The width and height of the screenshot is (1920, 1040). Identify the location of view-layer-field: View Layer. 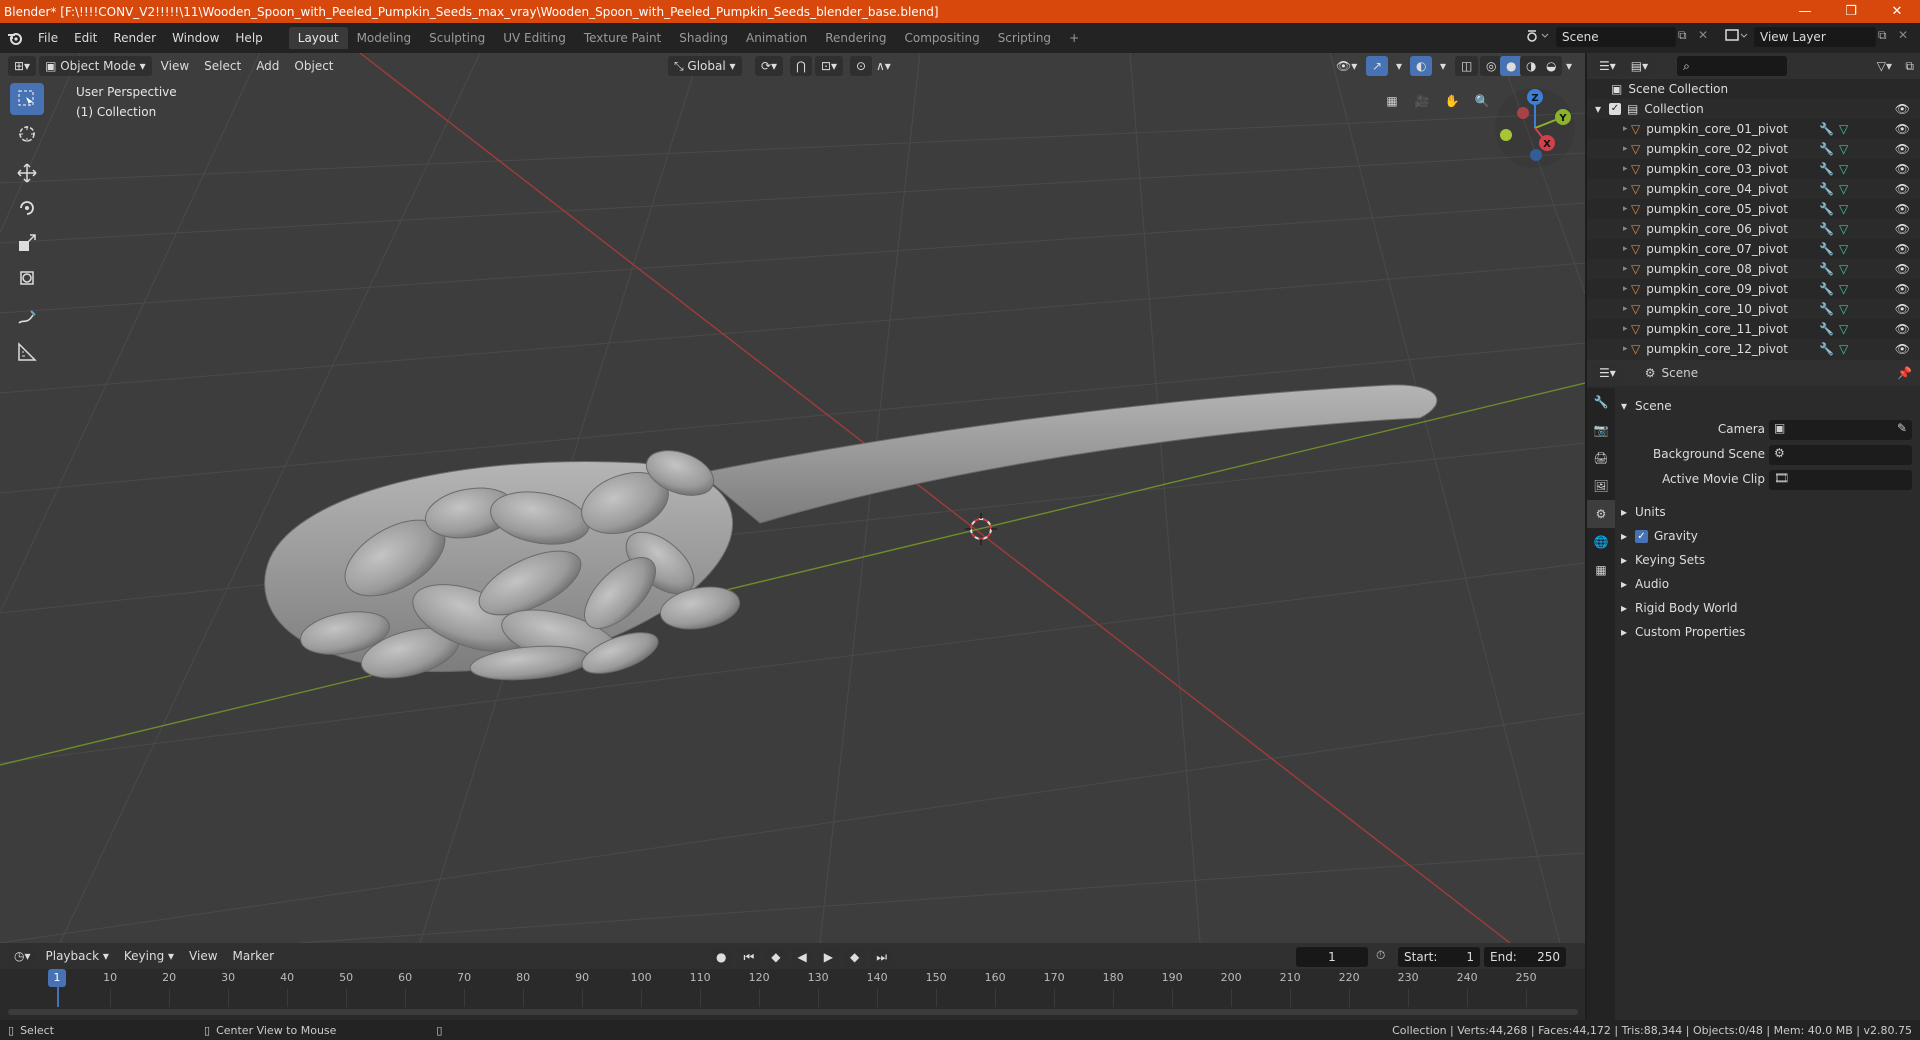
(1815, 37).